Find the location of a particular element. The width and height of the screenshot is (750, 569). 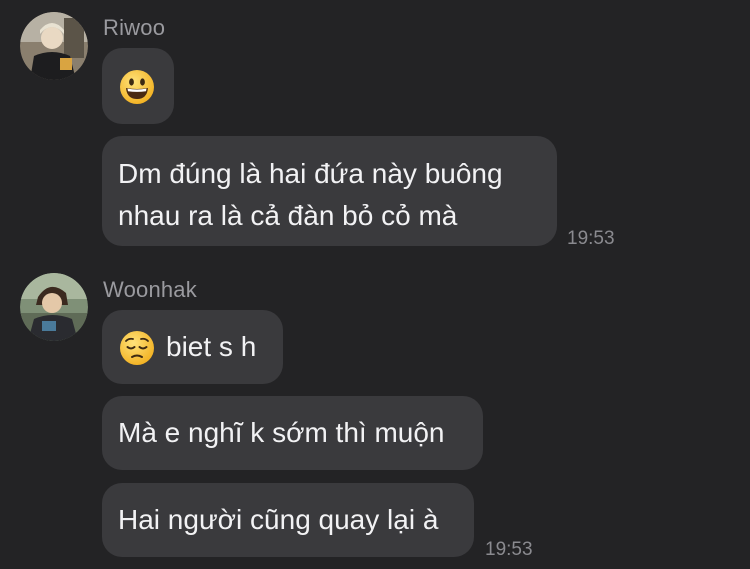

pensive-face-icon is located at coordinates (137, 348).